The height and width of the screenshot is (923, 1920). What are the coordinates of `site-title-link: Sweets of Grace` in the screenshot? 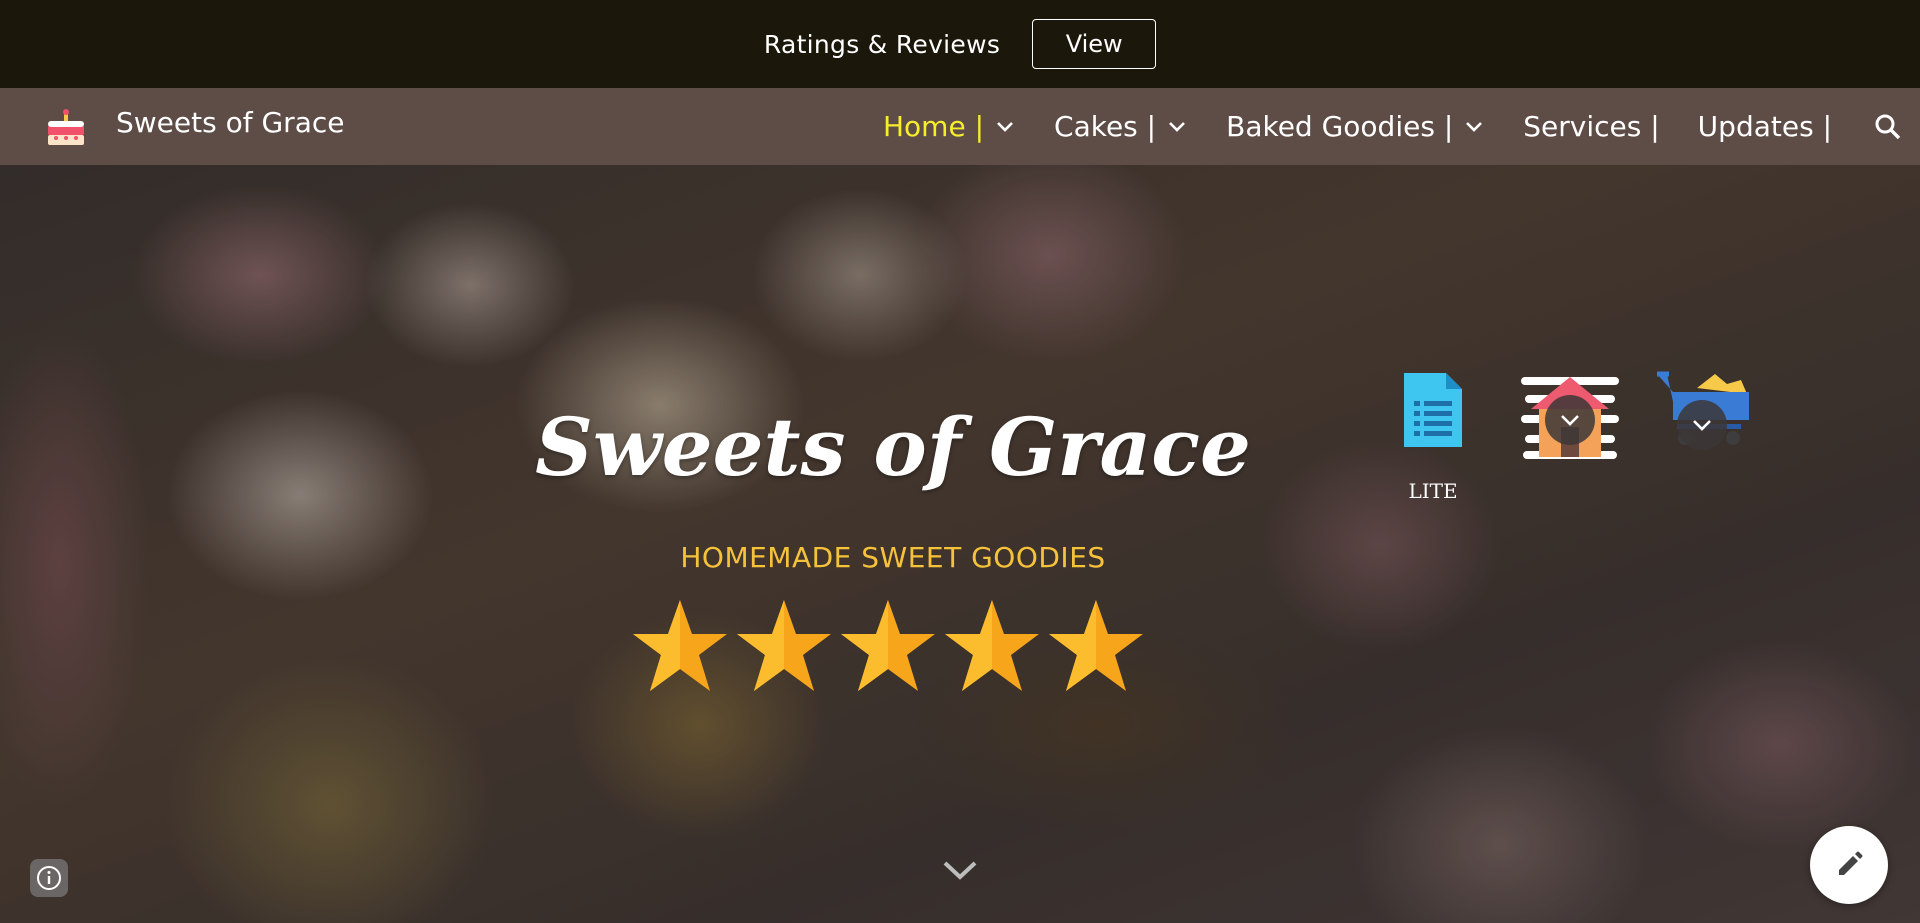 It's located at (230, 122).